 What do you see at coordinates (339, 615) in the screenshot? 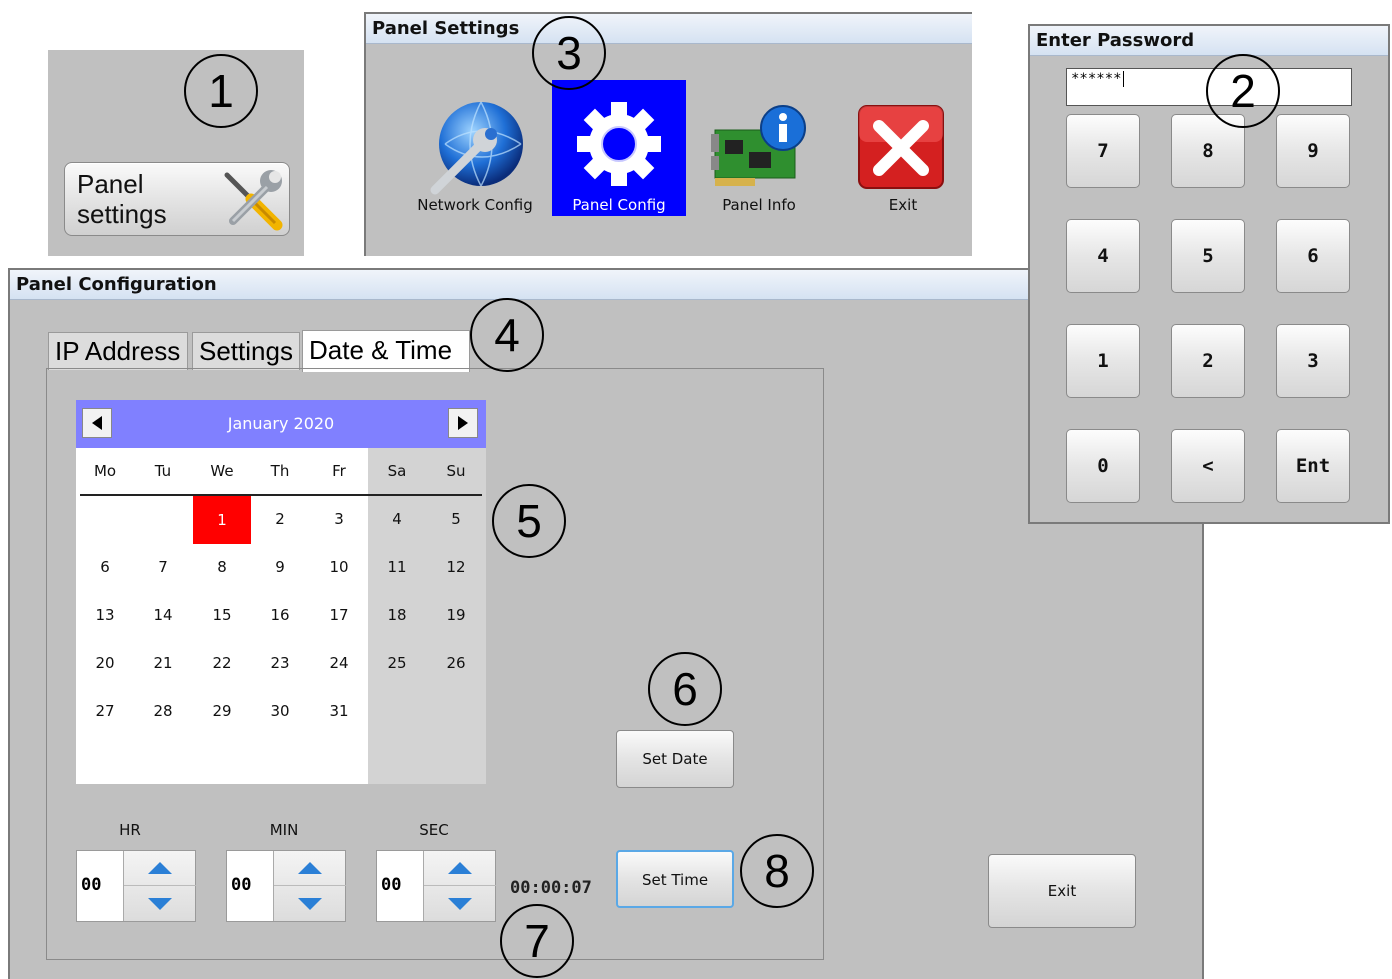
I see `calendar-day: 17` at bounding box center [339, 615].